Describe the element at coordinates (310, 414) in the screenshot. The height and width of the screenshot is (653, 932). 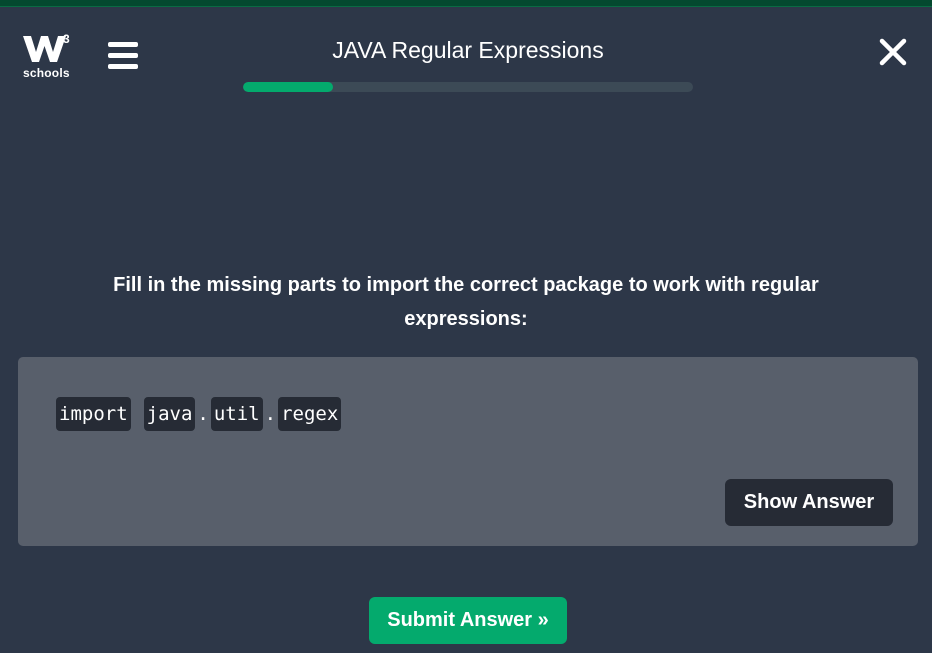
I see `code-token-regex: regex` at that location.